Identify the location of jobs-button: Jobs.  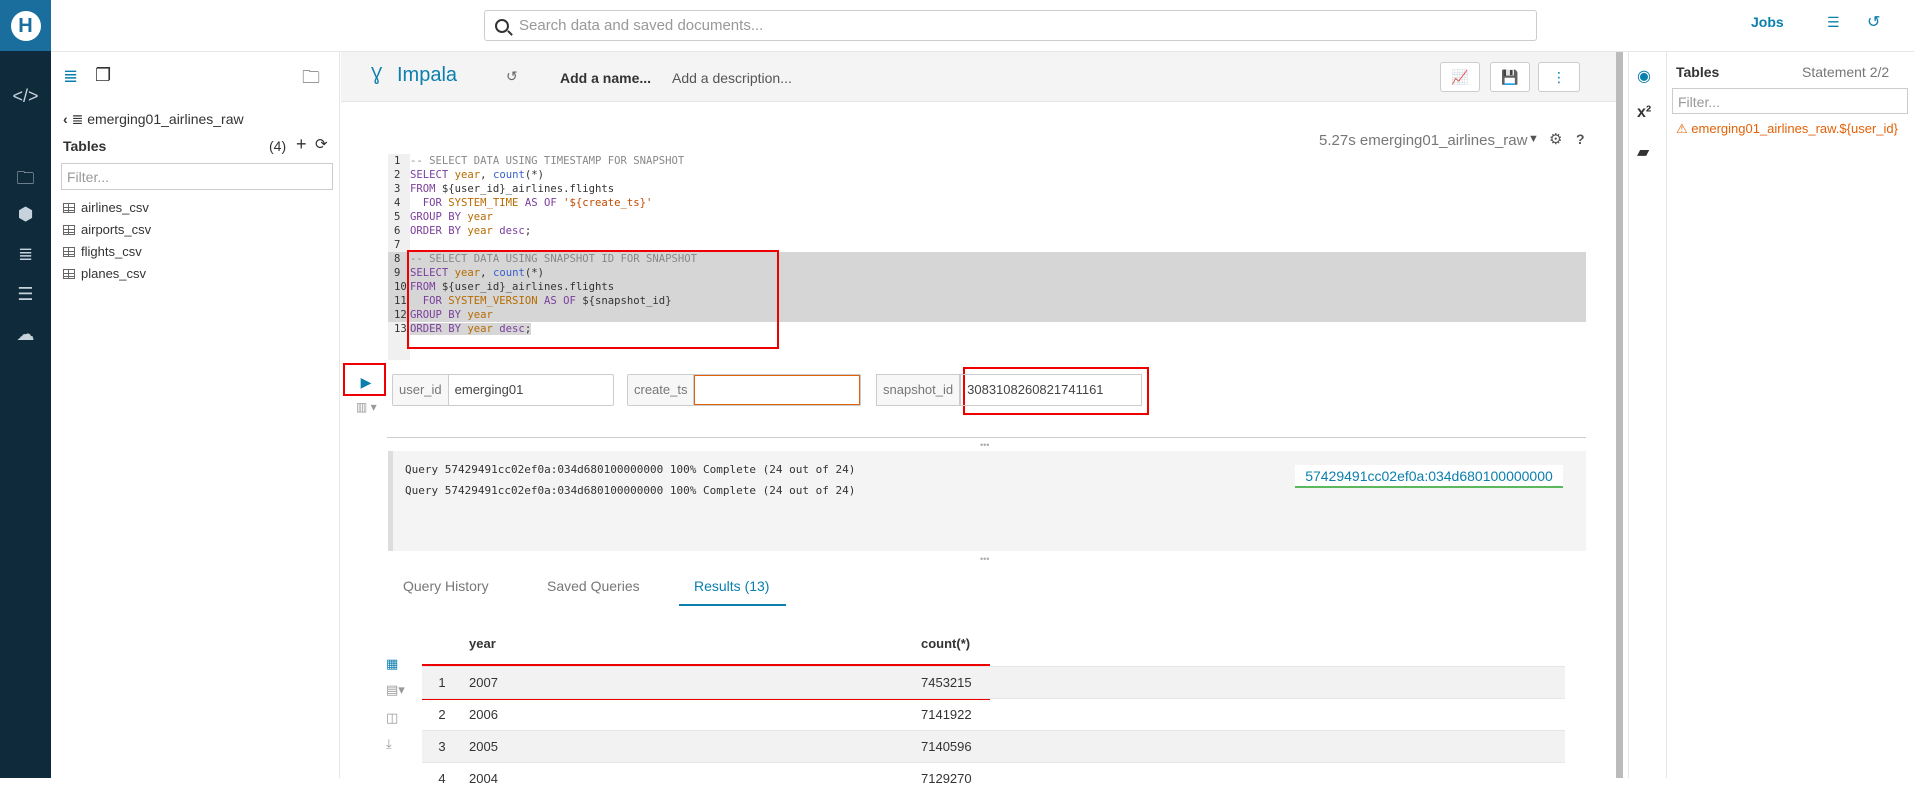
(1767, 22).